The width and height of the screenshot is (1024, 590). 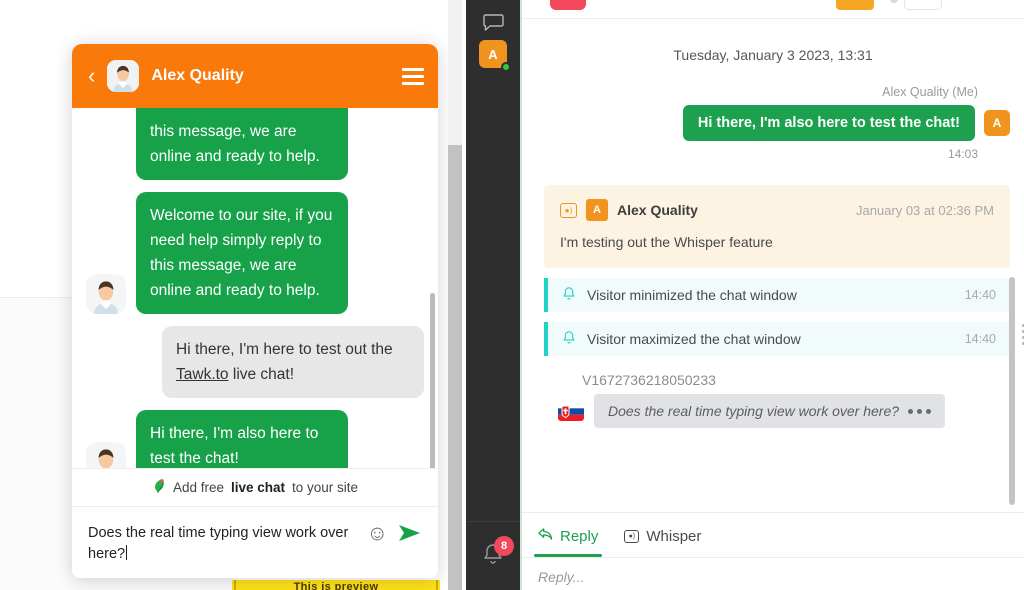 I want to click on panel-resize-handle, so click(x=1021, y=334).